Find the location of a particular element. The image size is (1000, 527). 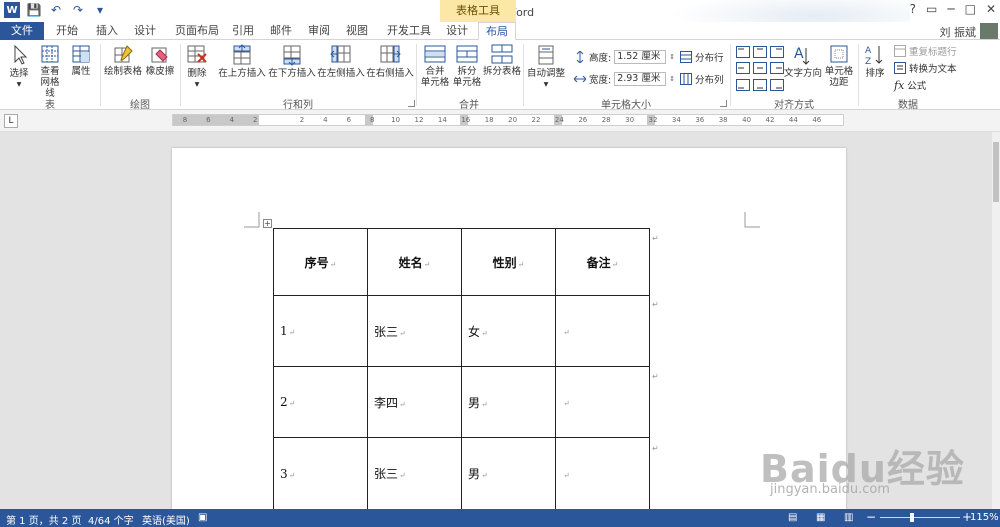

eraser-icon is located at coordinates (159, 55).